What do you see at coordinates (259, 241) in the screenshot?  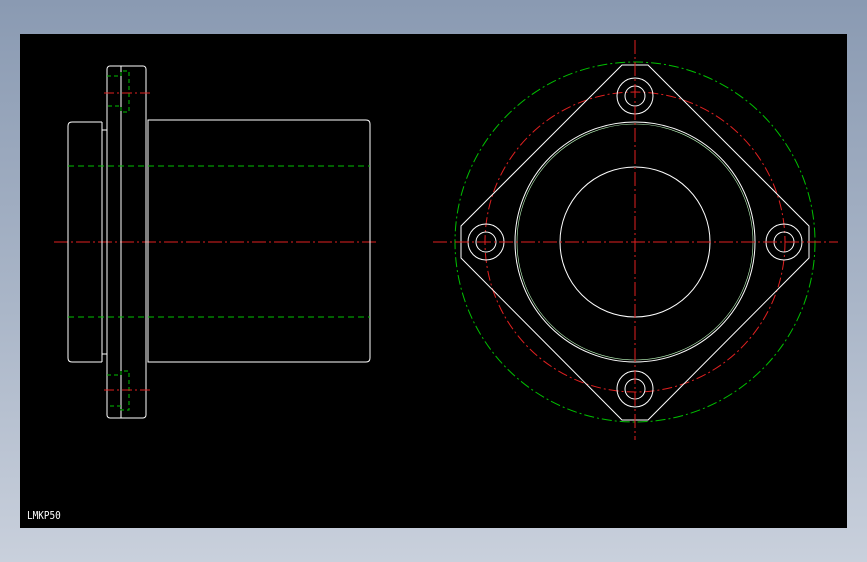 I see `body-outline` at bounding box center [259, 241].